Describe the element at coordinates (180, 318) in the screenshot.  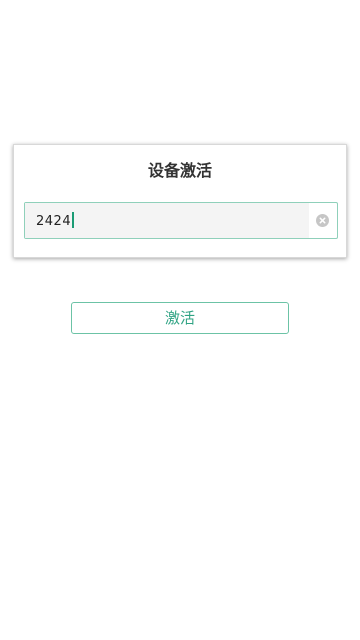
I see `activate-button: 激活` at that location.